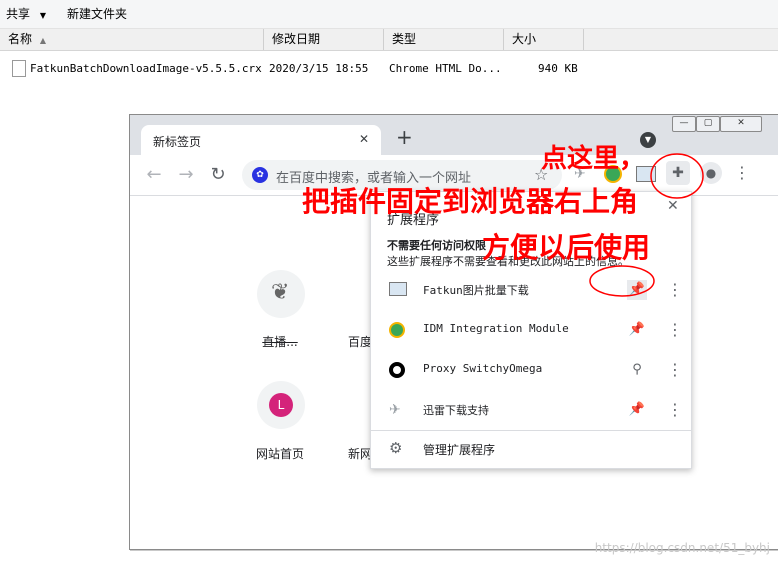 Image resolution: width=778 pixels, height=561 pixels. Describe the element at coordinates (677, 176) in the screenshot. I see `annotation-circle-puzzle` at that location.